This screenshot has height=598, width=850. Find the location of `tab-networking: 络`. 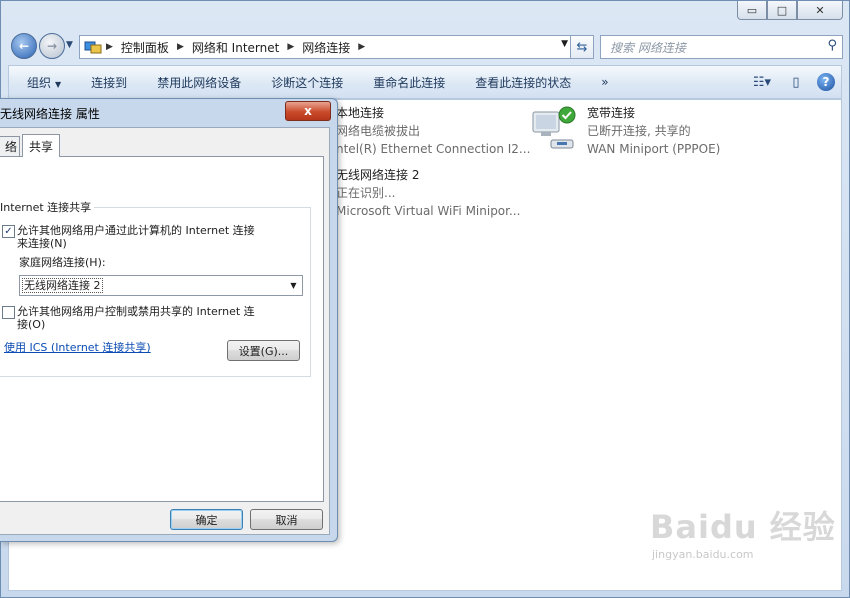

tab-networking: 络 is located at coordinates (10, 146).